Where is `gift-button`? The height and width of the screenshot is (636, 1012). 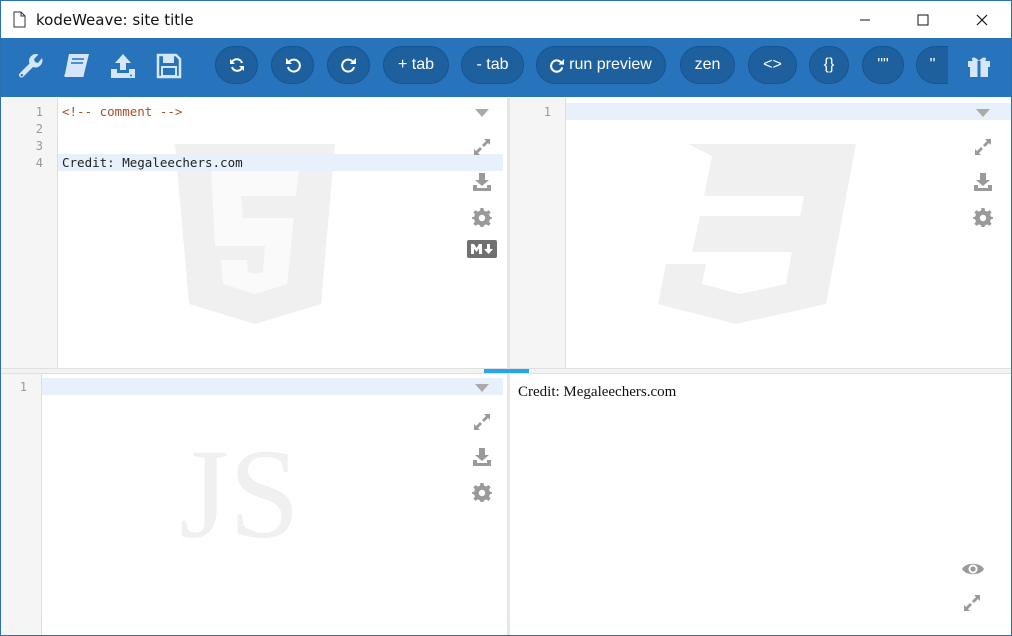
gift-button is located at coordinates (979, 66).